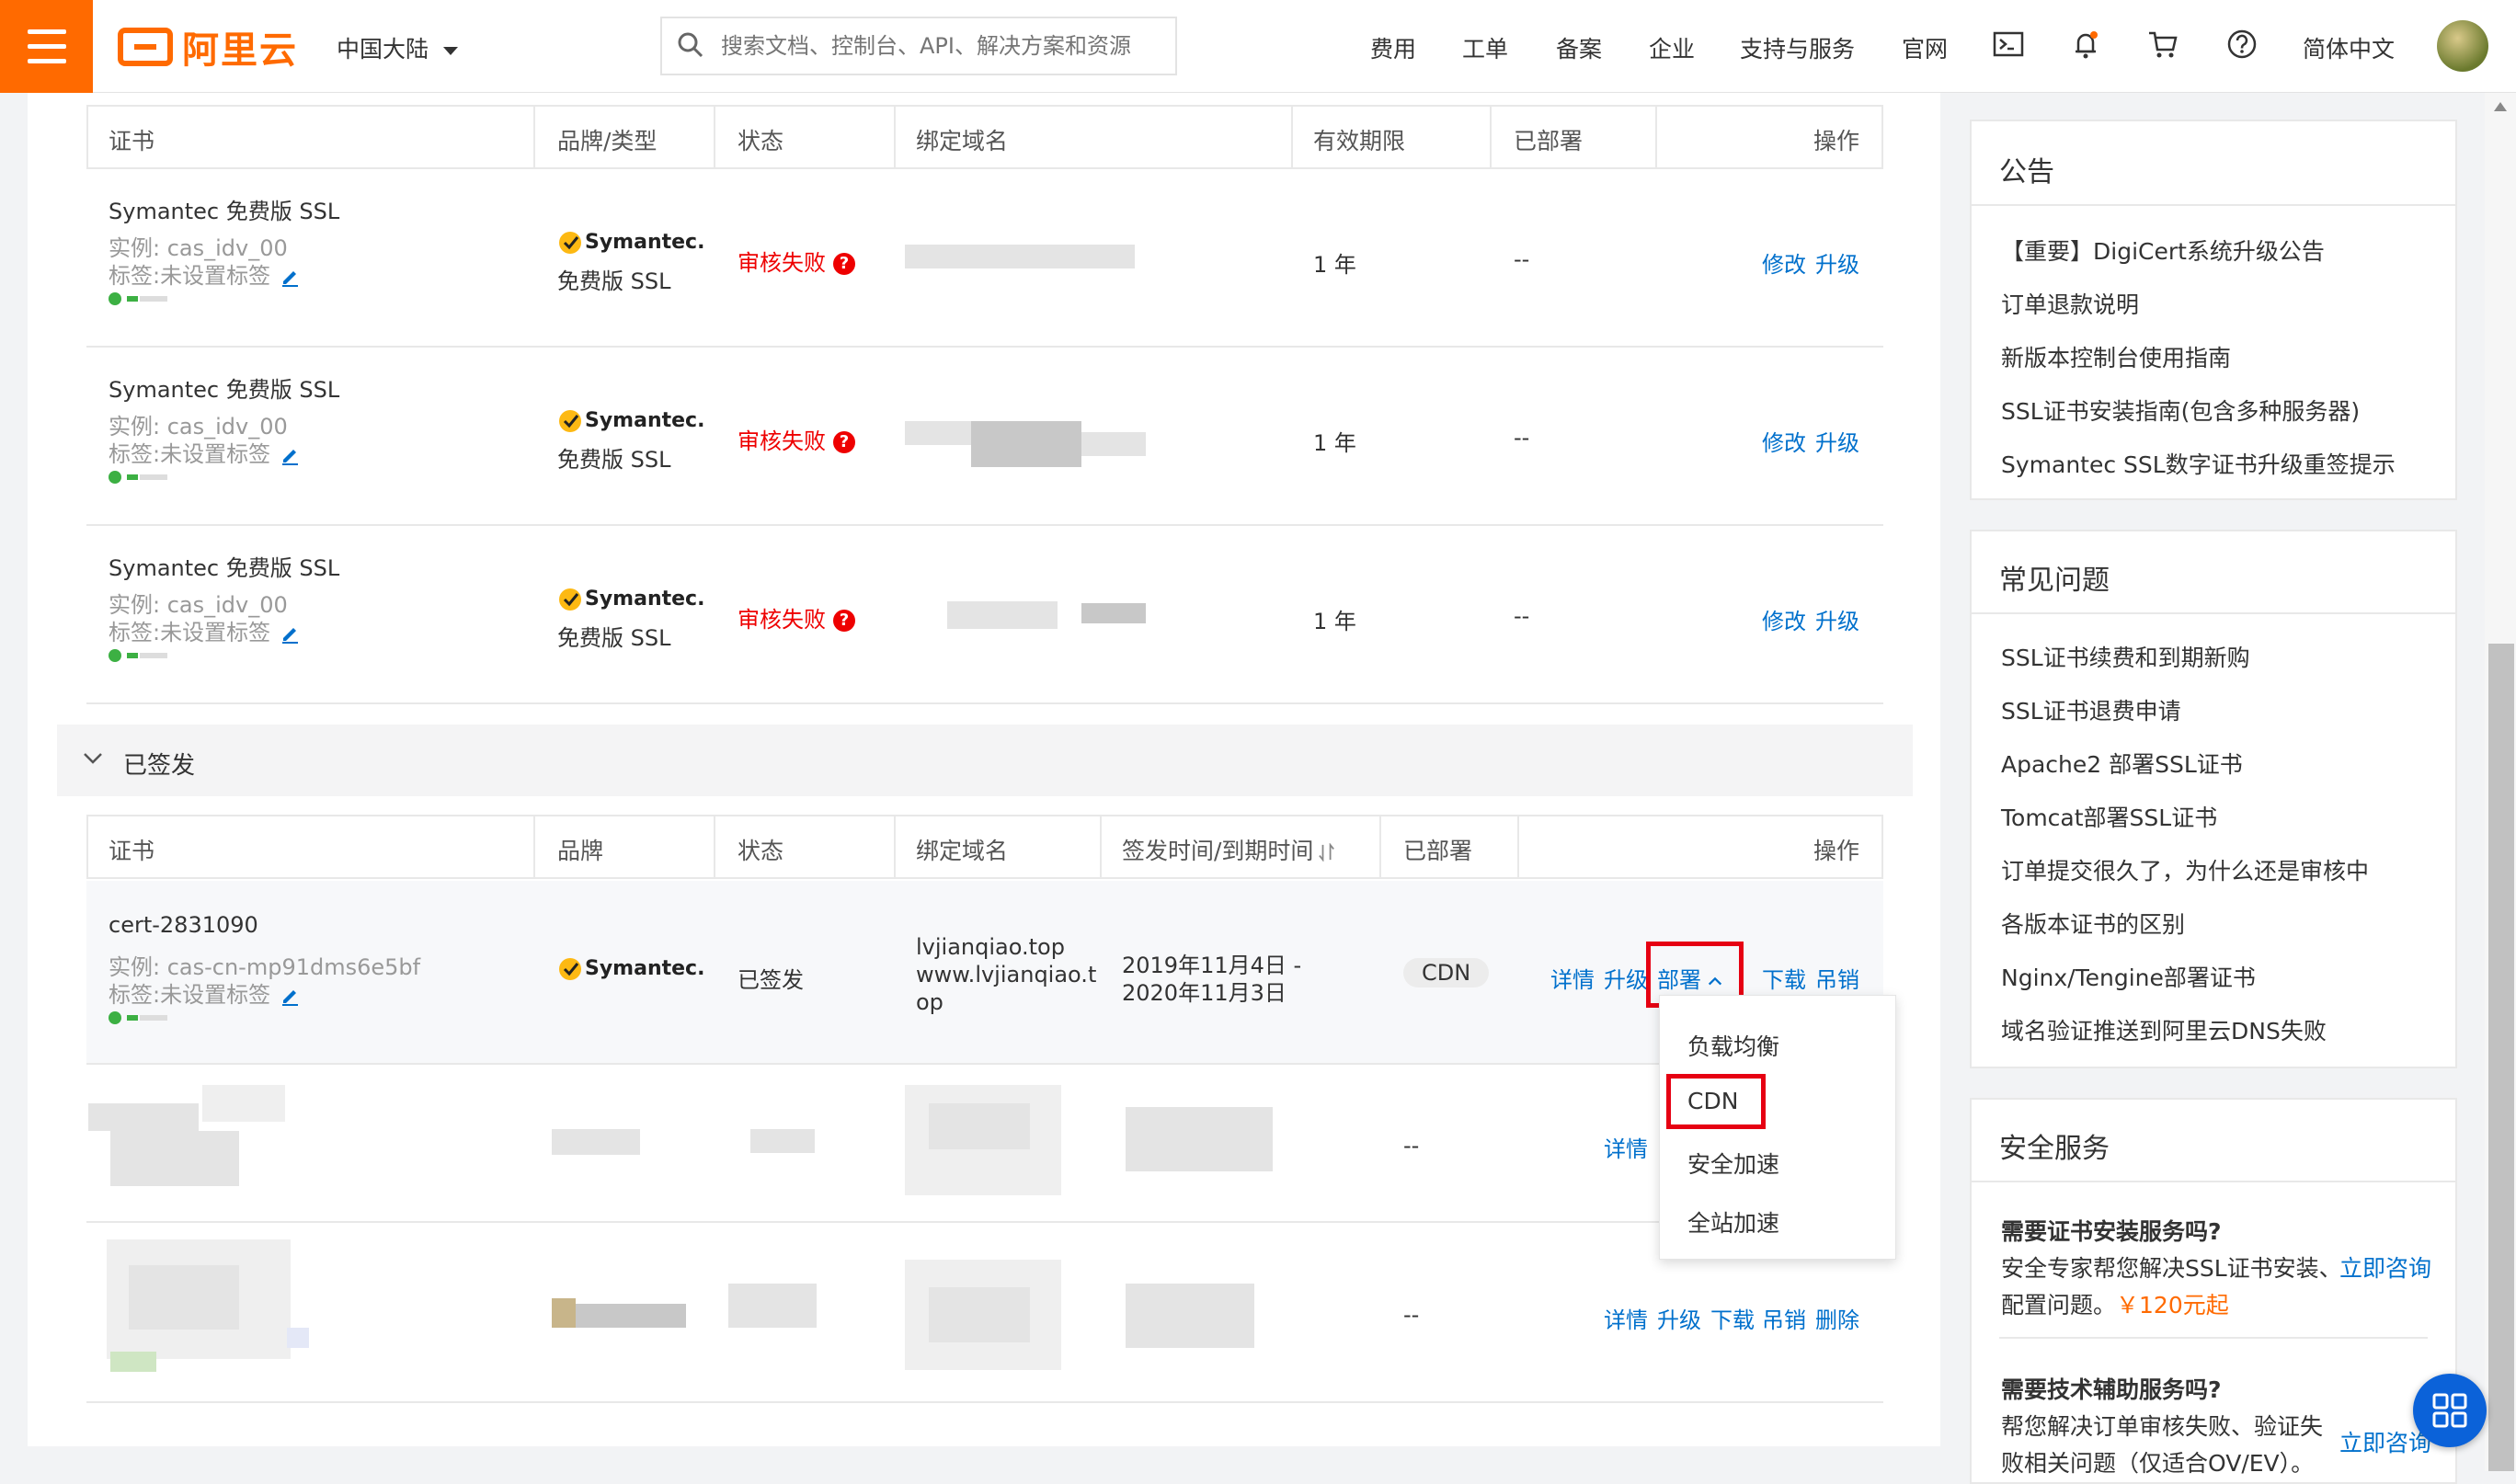 This screenshot has height=1484, width=2516. I want to click on status-failed: 审核失败?, so click(797, 261).